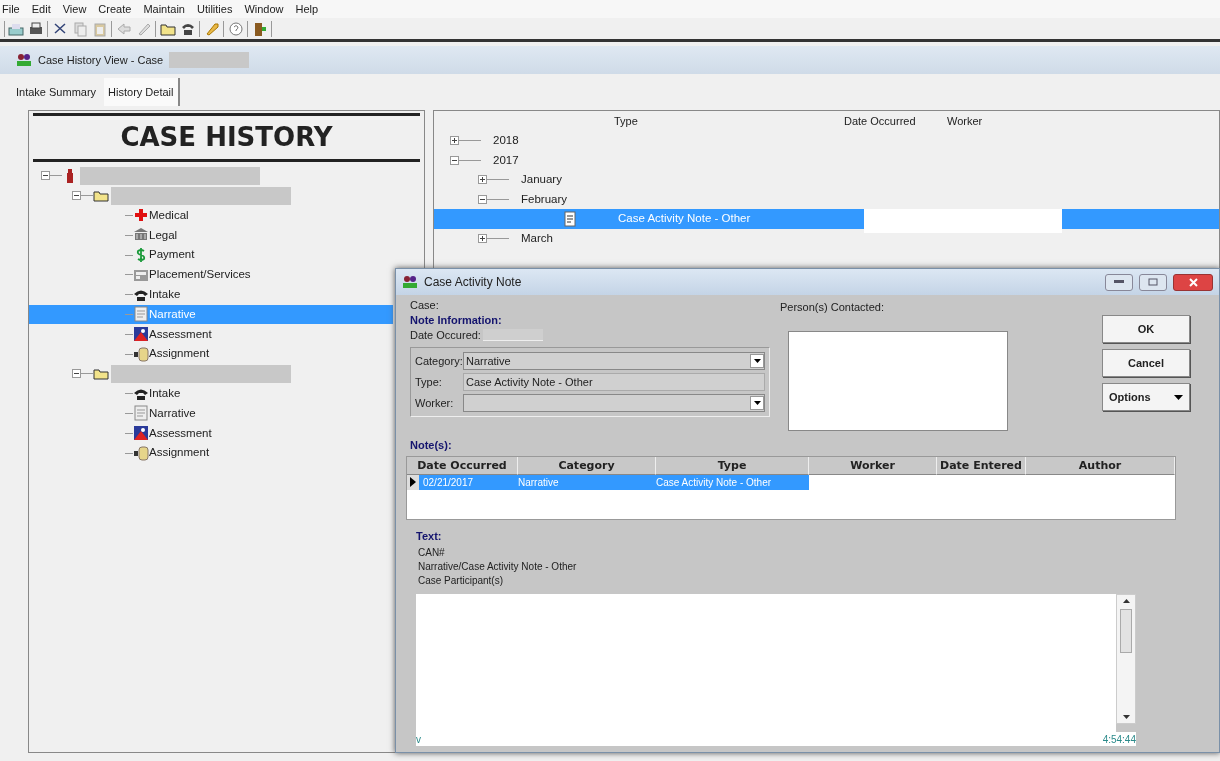 The width and height of the screenshot is (1220, 761). What do you see at coordinates (164, 9) in the screenshot?
I see `menu-item: Maintain` at bounding box center [164, 9].